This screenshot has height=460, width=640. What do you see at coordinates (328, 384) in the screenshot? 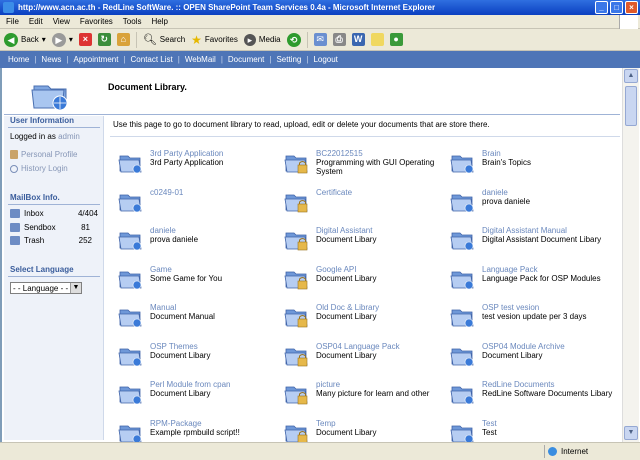
I see `document-name-link: picture` at bounding box center [328, 384].